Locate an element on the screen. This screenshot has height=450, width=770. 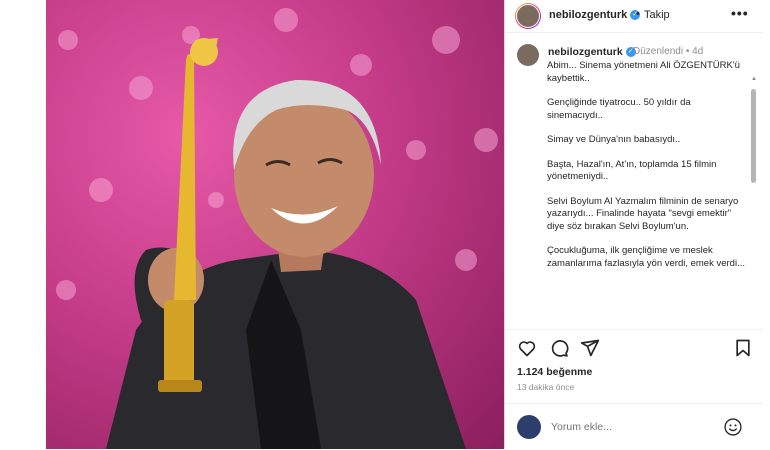
caption-author-avatar is located at coordinates (528, 55).